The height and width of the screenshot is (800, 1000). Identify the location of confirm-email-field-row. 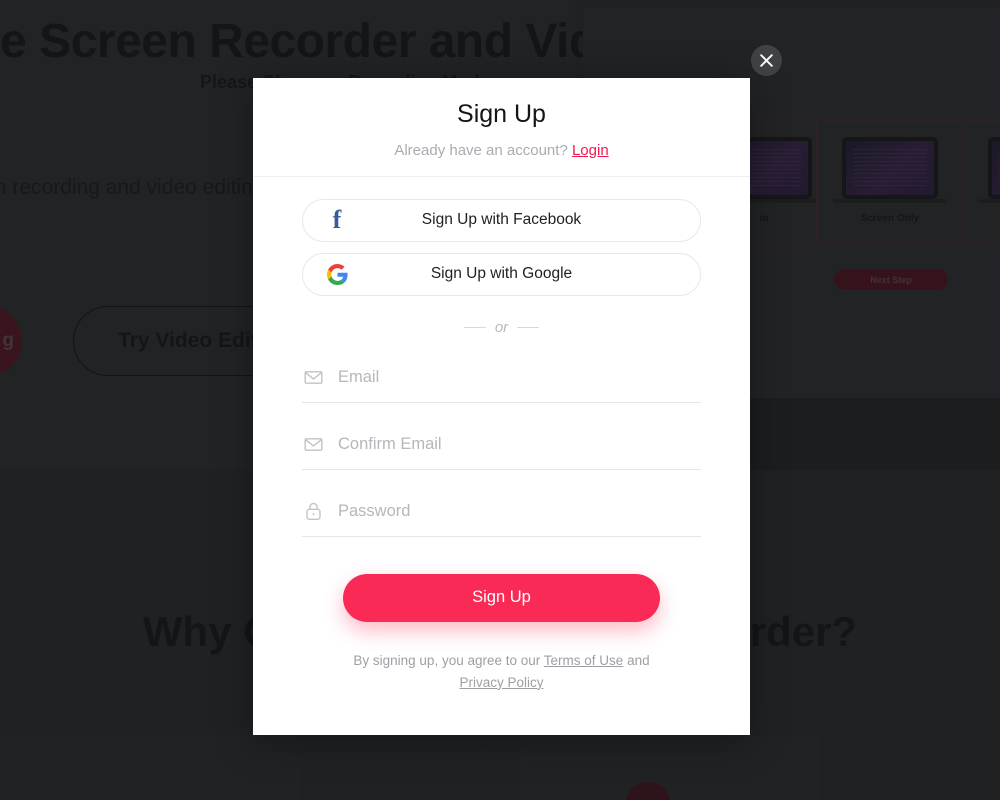
(501, 445).